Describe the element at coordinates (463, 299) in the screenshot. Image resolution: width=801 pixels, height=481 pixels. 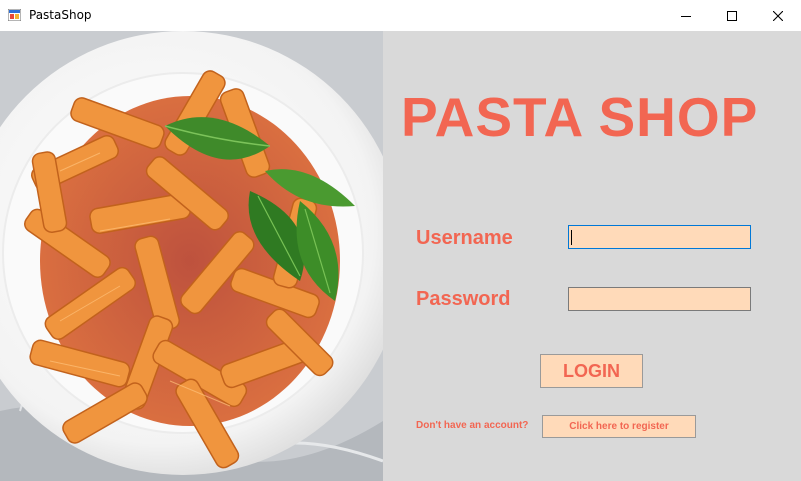
I see `password-label: Password` at that location.